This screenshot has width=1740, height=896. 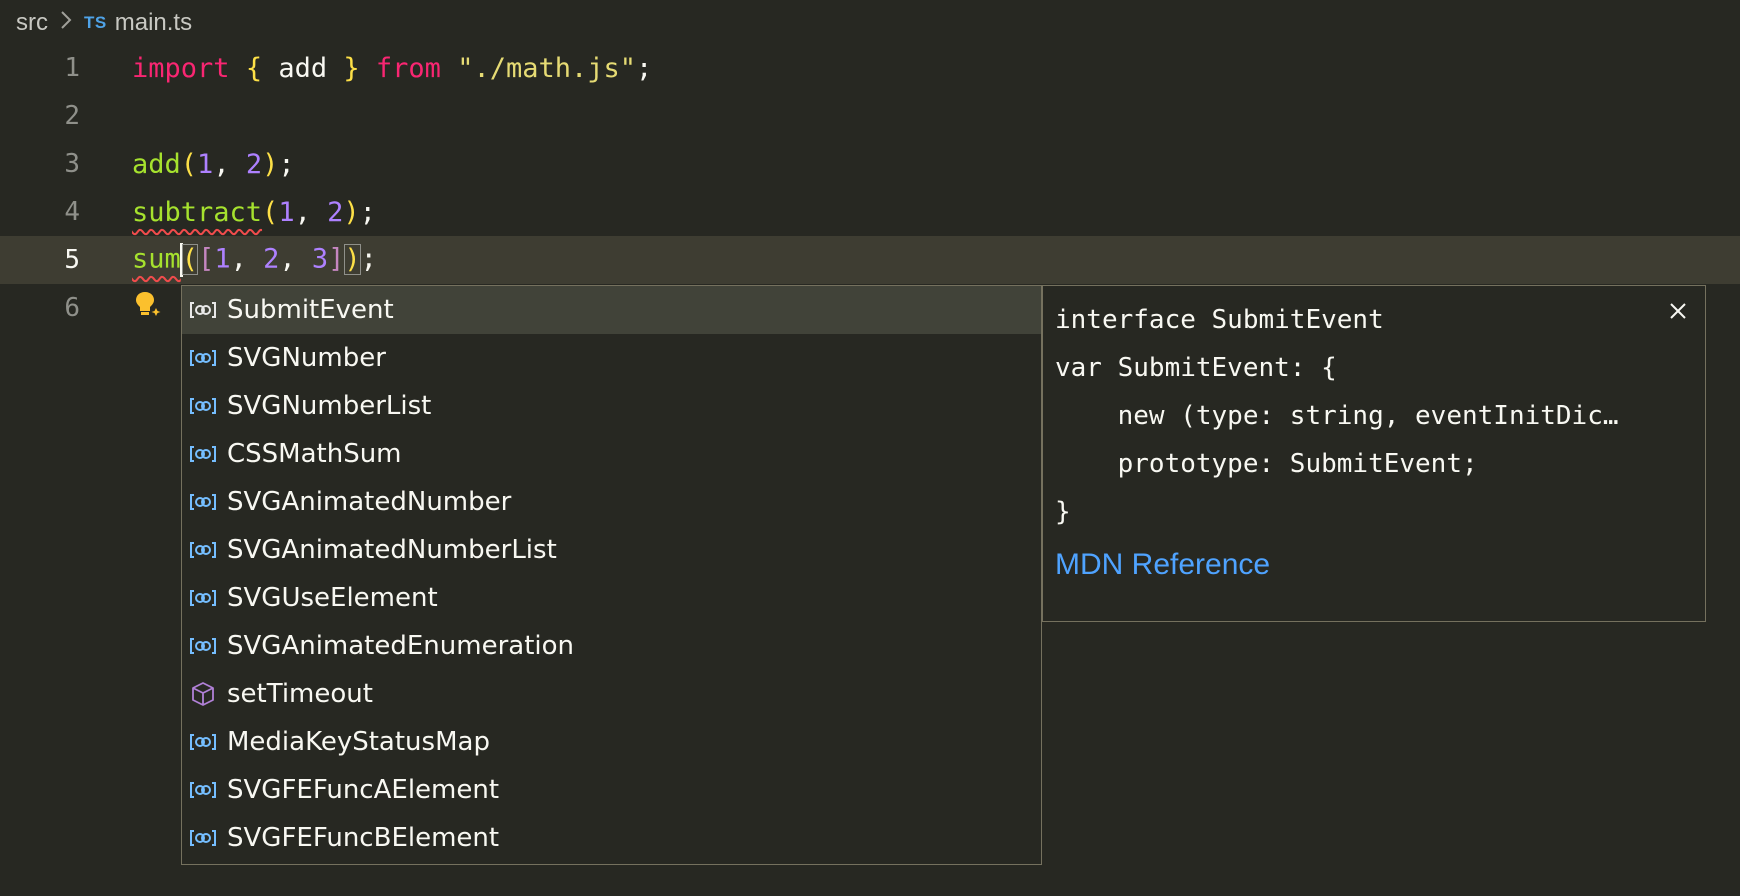 I want to click on chevron-right-icon, so click(x=66, y=23).